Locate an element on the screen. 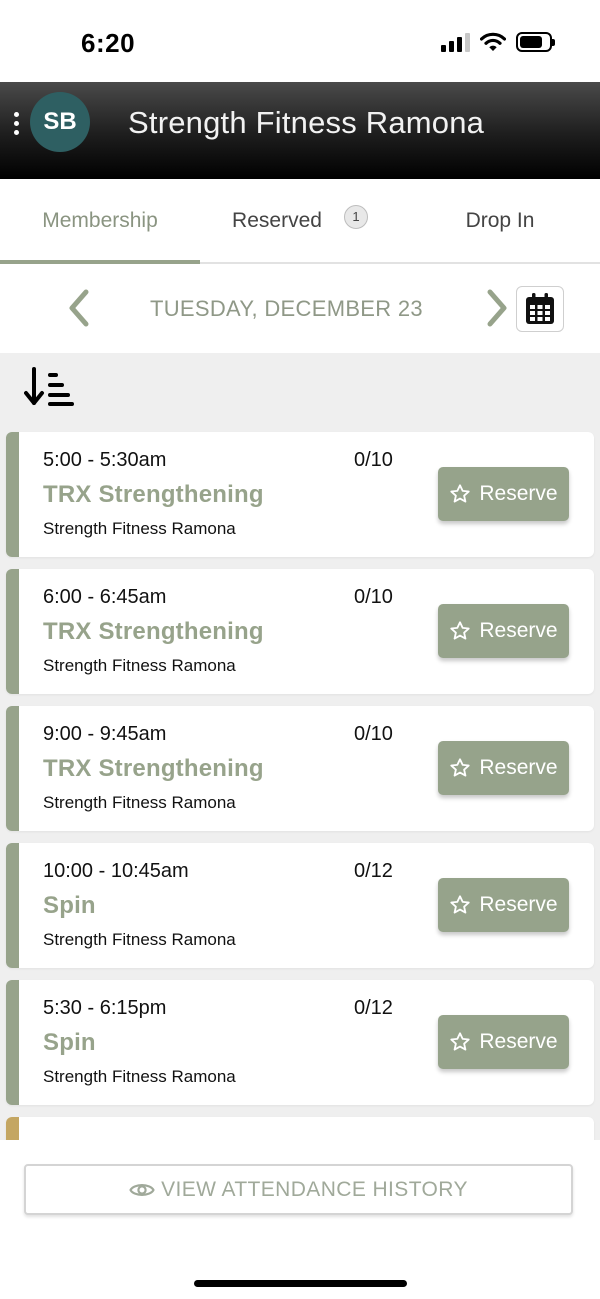 The width and height of the screenshot is (600, 1299). avatar: SB is located at coordinates (60, 122).